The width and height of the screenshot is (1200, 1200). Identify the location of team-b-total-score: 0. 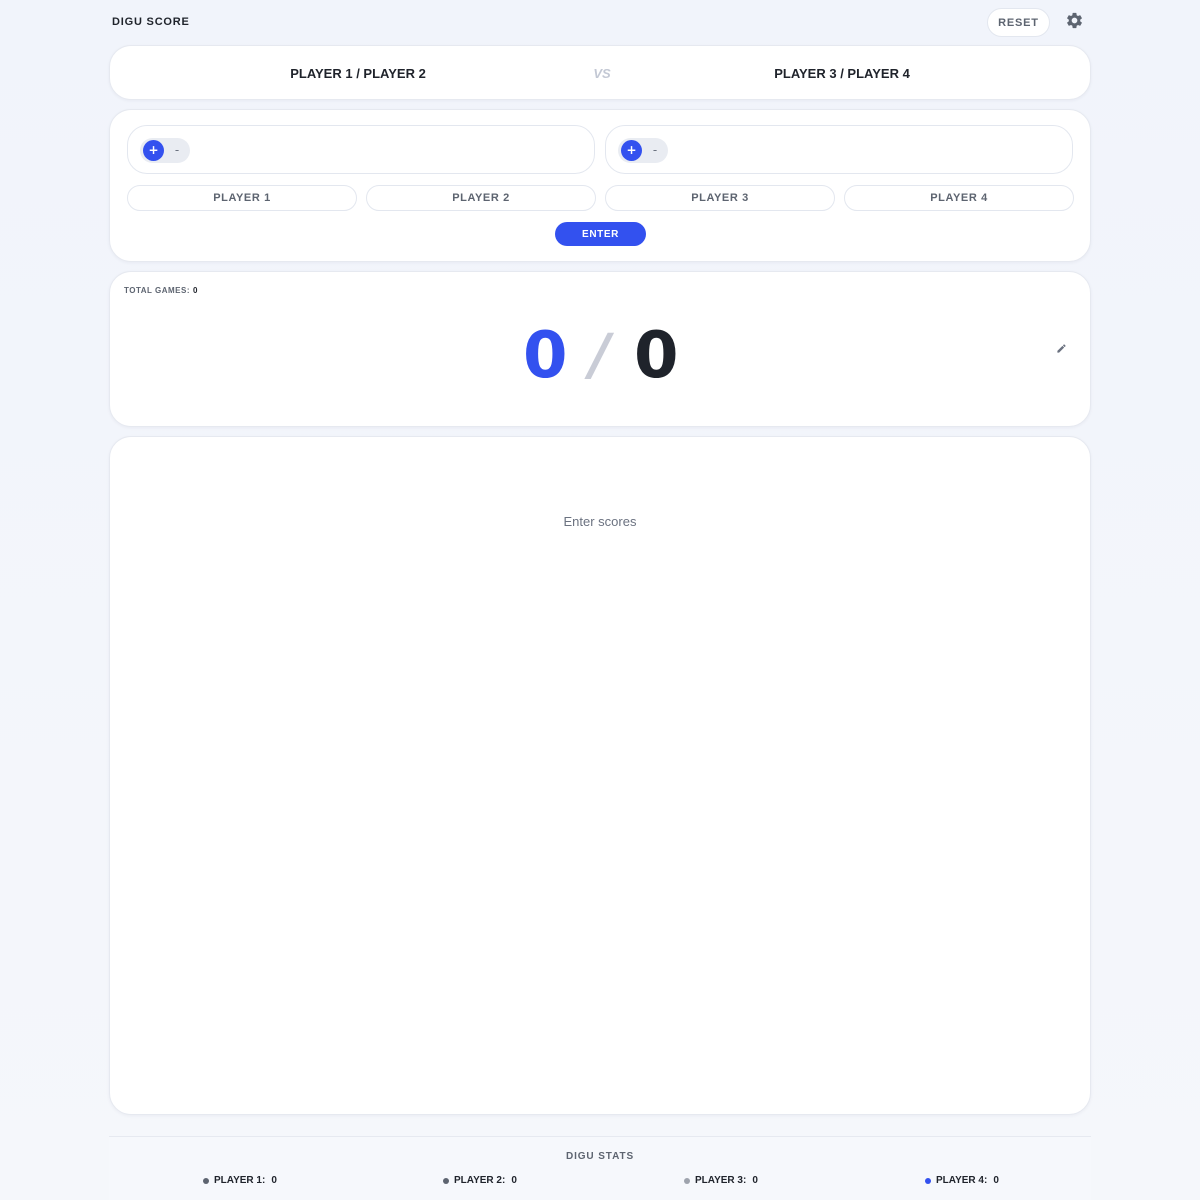
(656, 356).